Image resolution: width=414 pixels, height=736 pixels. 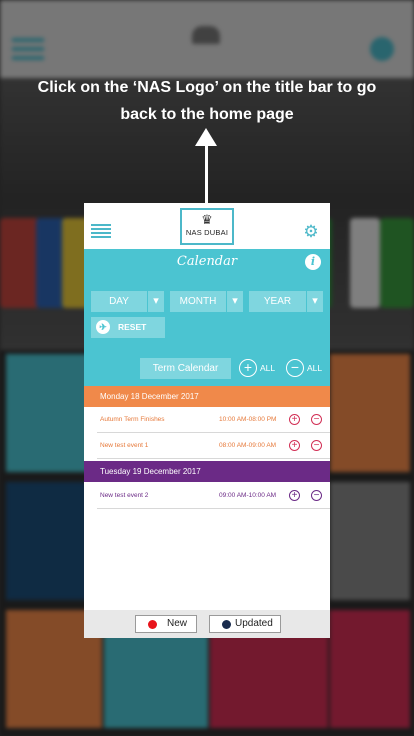 What do you see at coordinates (207, 114) in the screenshot?
I see `instruction-line-2: back to the home page` at bounding box center [207, 114].